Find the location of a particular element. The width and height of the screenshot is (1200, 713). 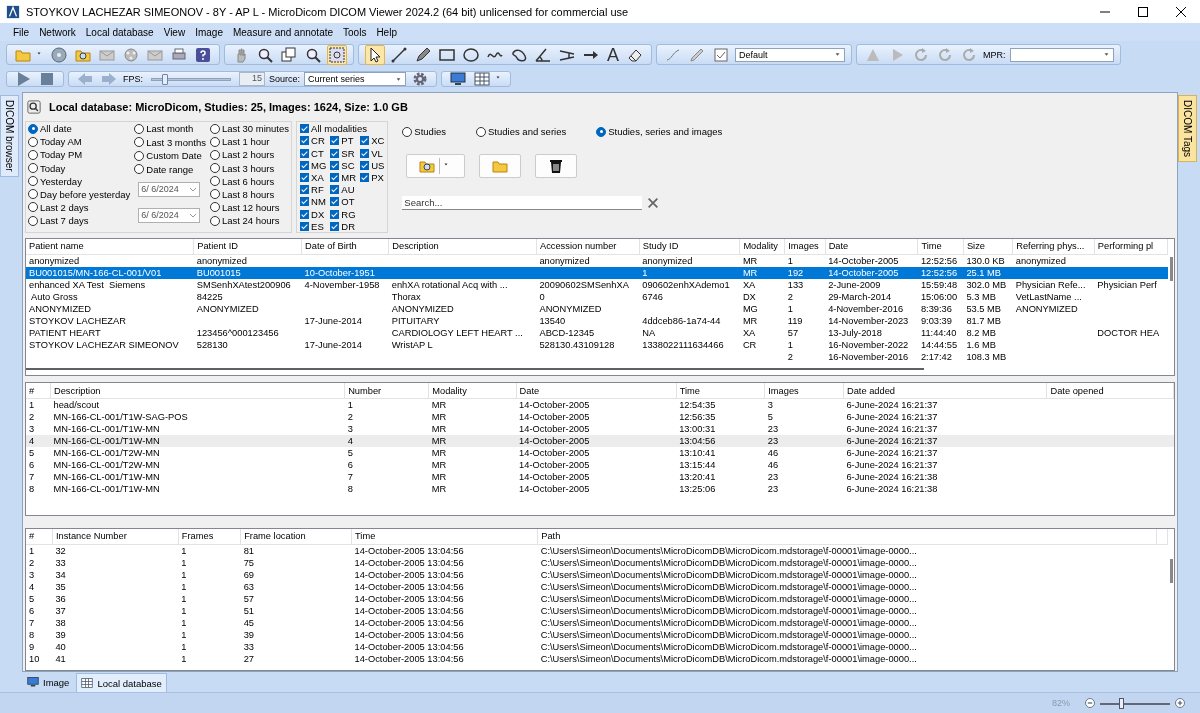

column-header: Date is located at coordinates (596, 391).